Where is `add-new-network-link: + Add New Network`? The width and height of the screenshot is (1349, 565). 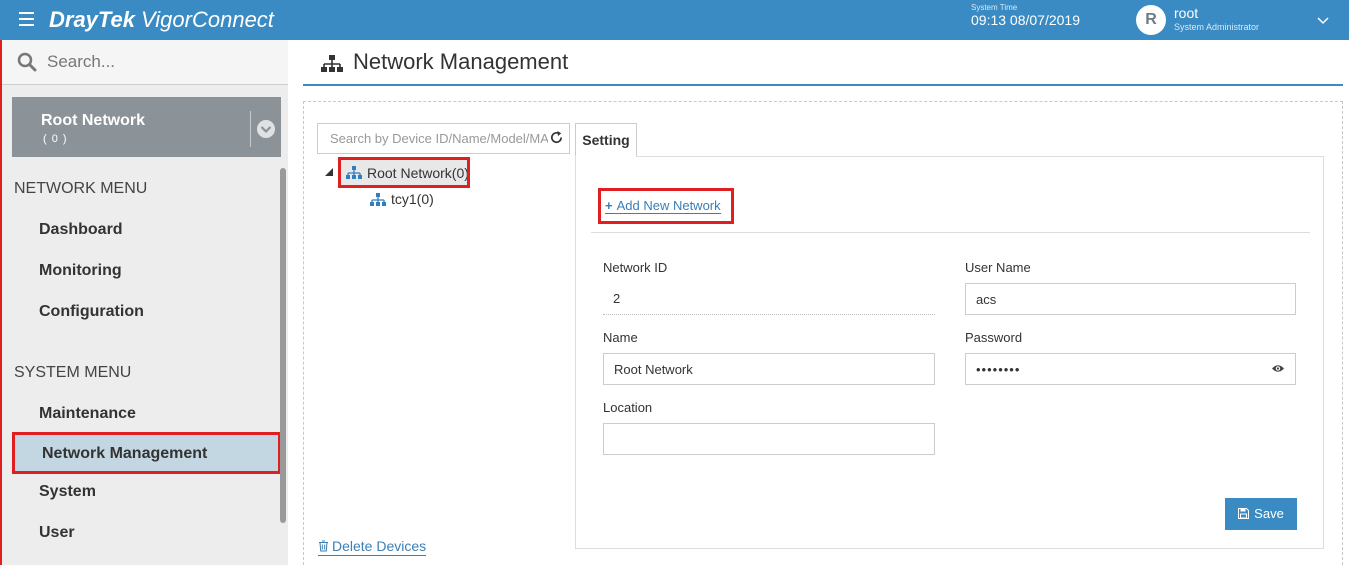
add-new-network-link: + Add New Network is located at coordinates (663, 206).